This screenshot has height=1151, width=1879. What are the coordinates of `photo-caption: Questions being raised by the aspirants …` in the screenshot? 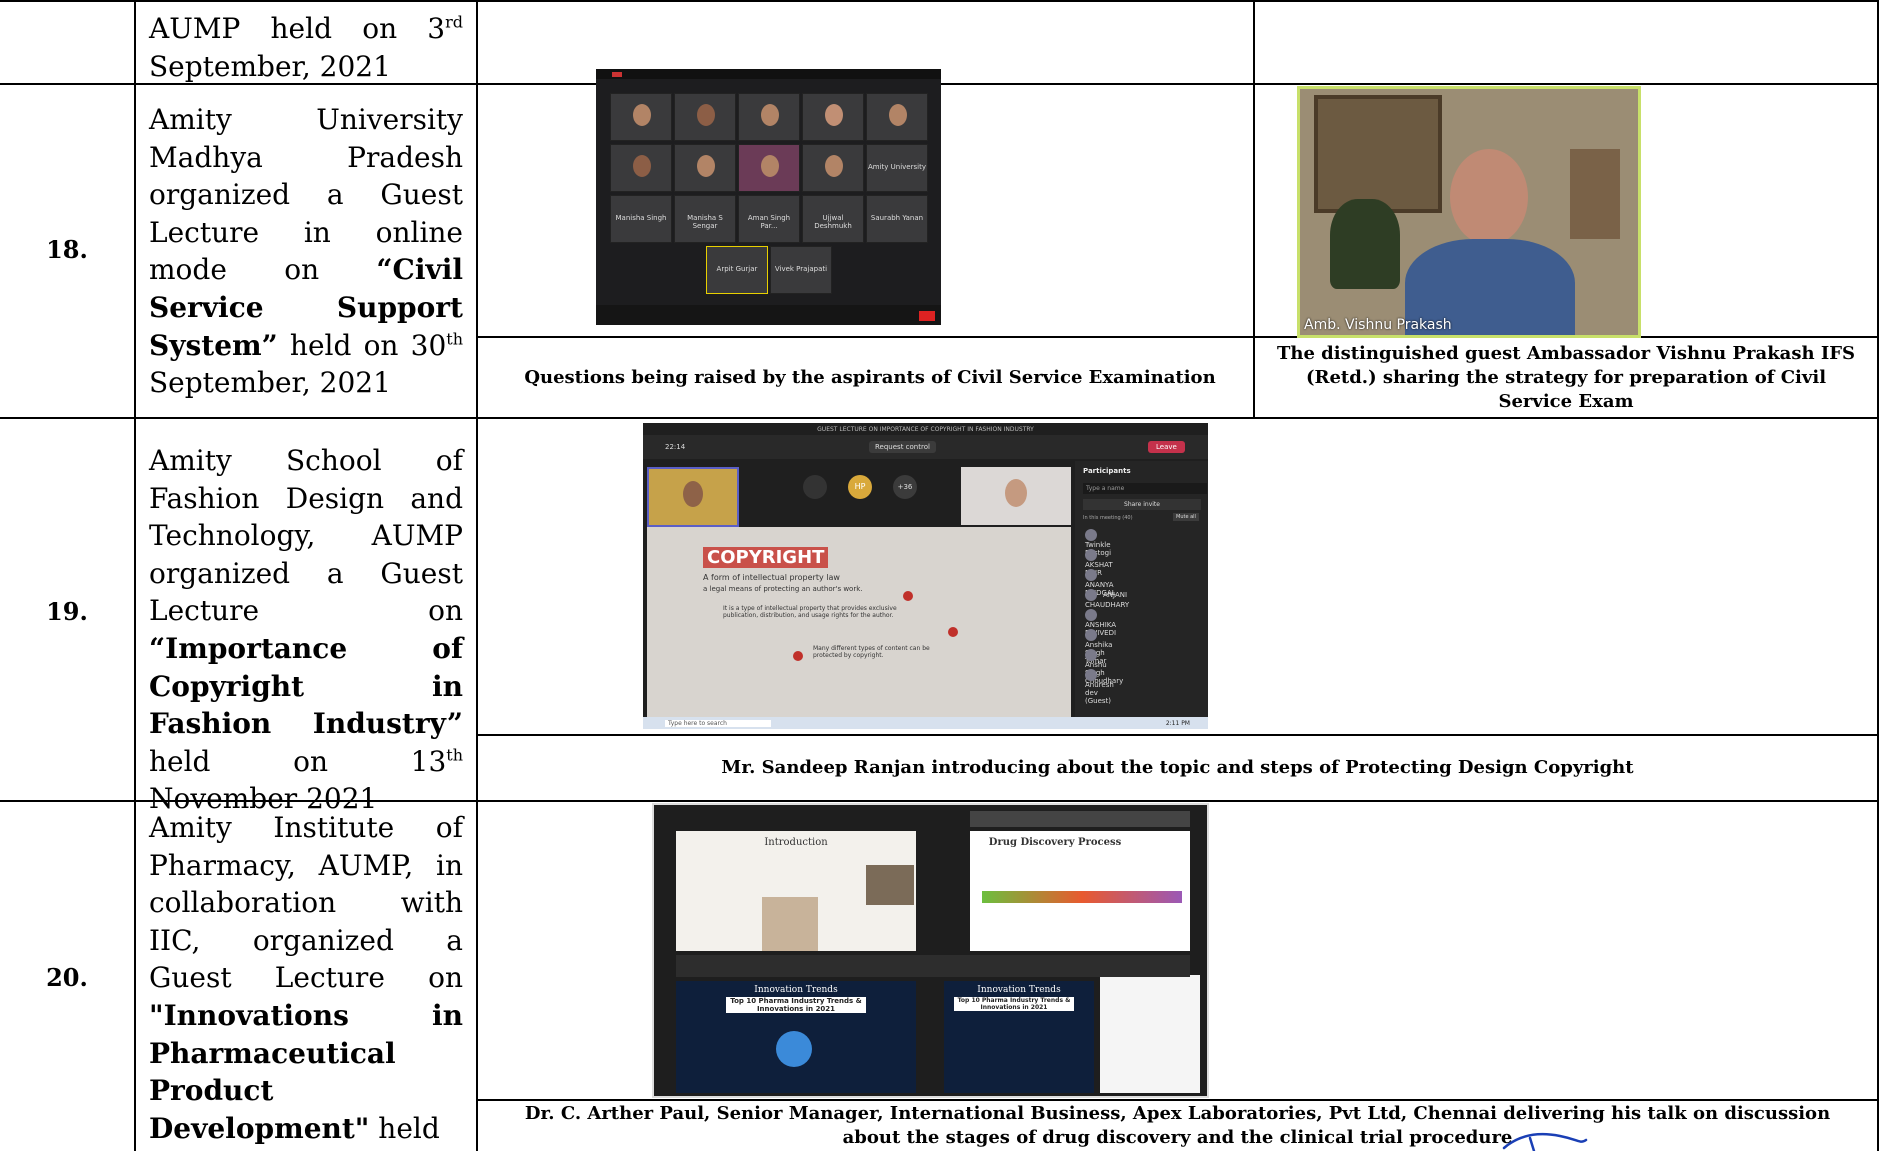 It's located at (870, 377).